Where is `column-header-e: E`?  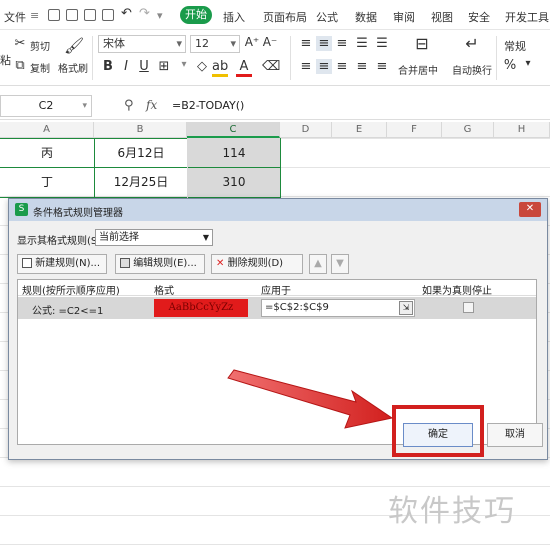 column-header-e: E is located at coordinates (359, 130).